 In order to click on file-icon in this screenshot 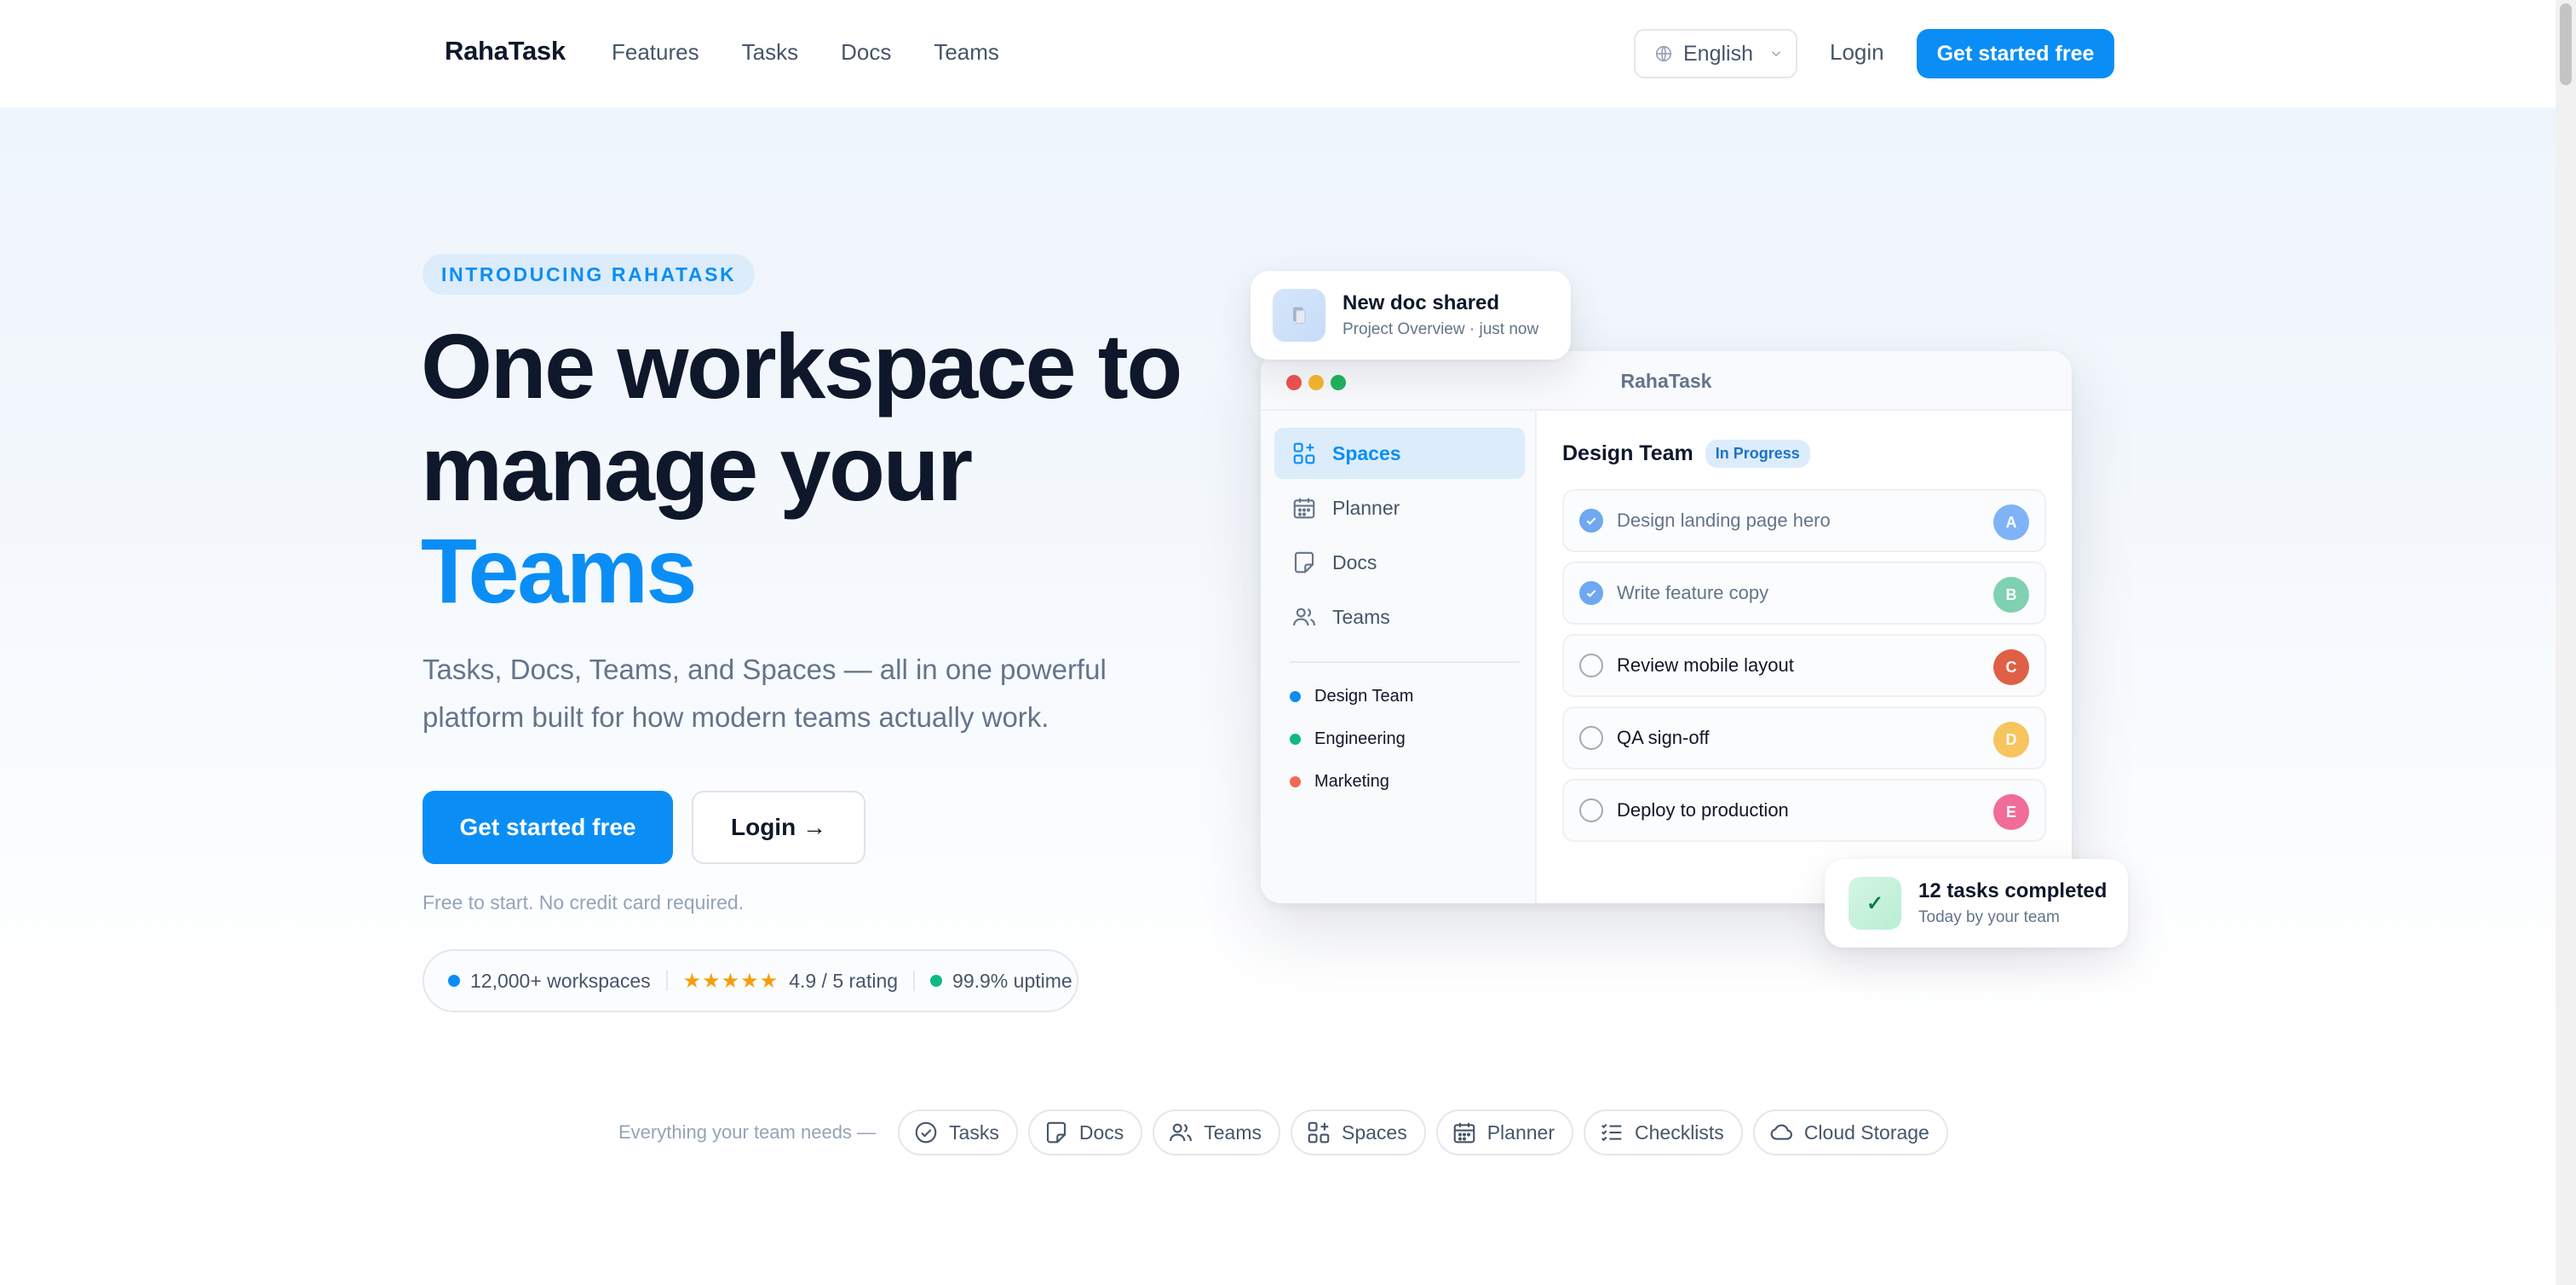, I will do `click(1300, 315)`.